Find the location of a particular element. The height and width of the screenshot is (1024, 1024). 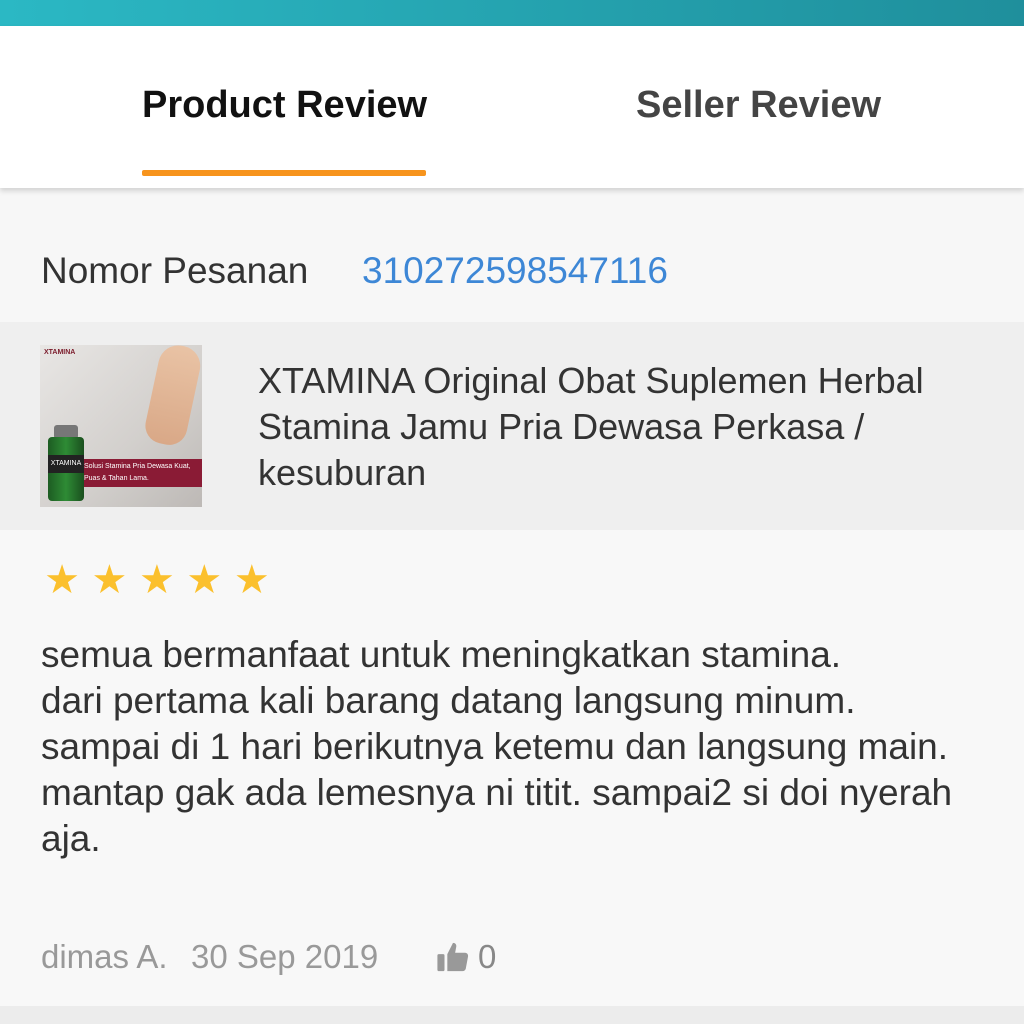

next-card-edge is located at coordinates (512, 1015).